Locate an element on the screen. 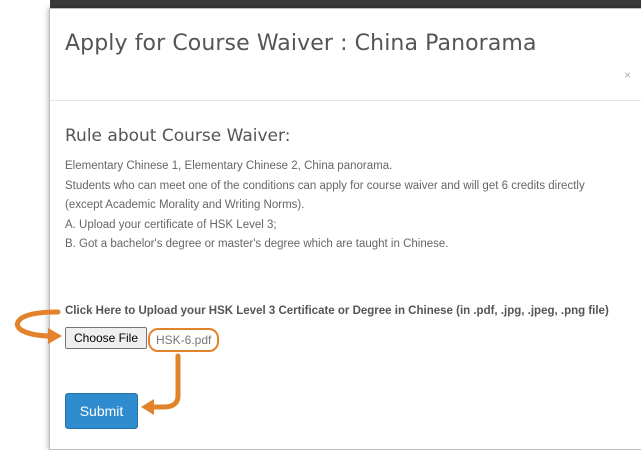 Image resolution: width=641 pixels, height=450 pixels. close-icon: × is located at coordinates (627, 75).